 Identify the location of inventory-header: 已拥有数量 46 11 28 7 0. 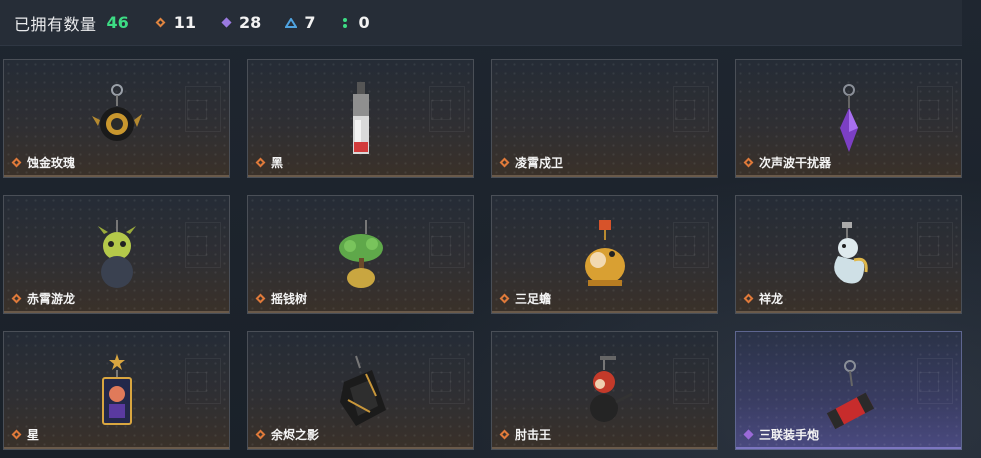
(481, 23).